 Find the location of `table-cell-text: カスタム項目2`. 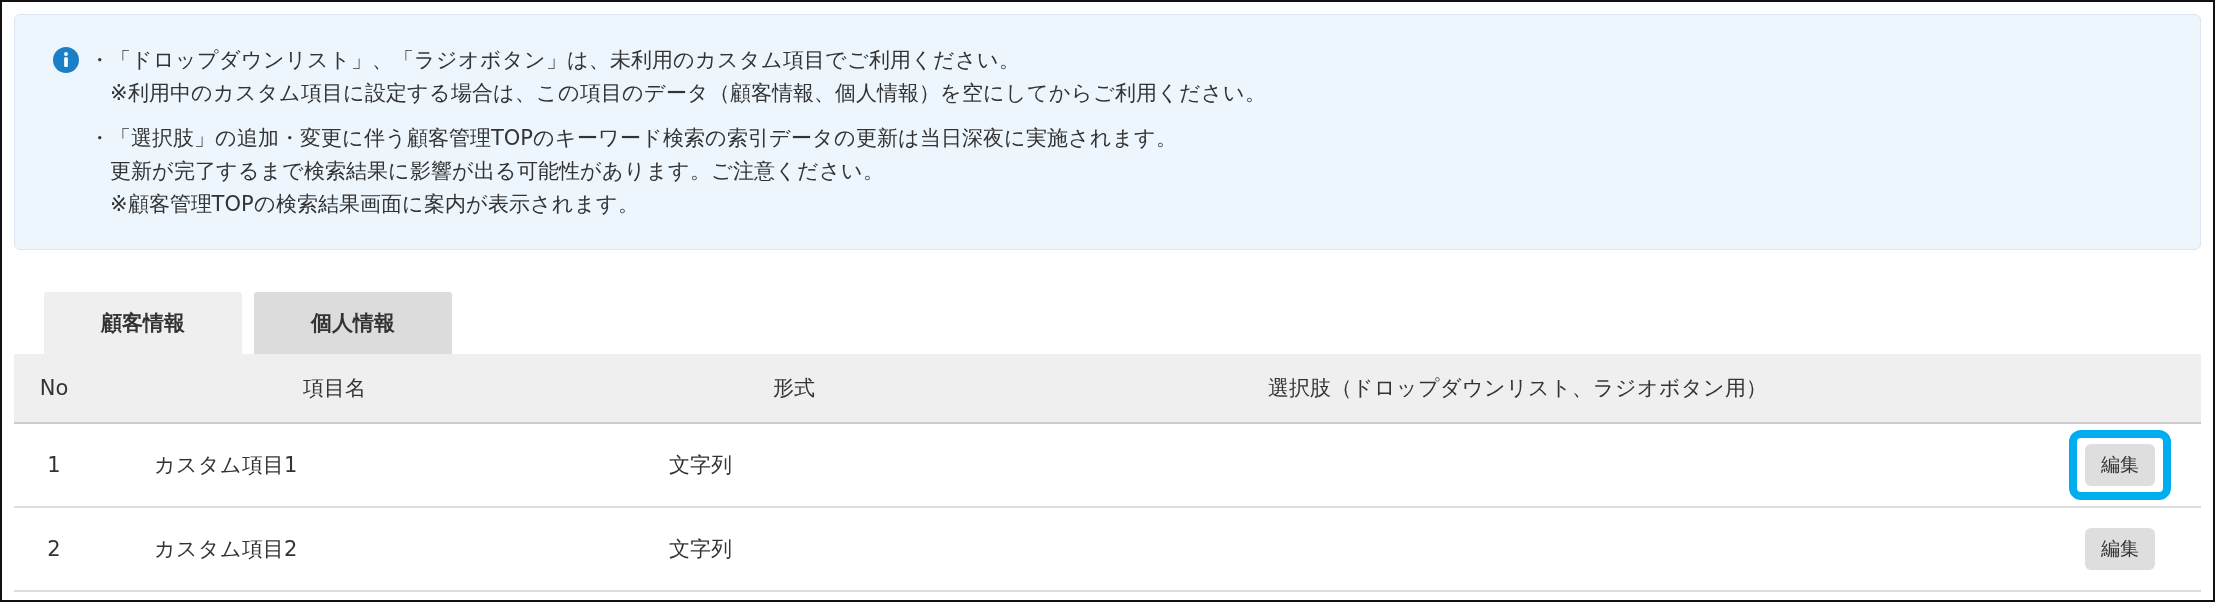

table-cell-text: カスタム項目2 is located at coordinates (226, 549).